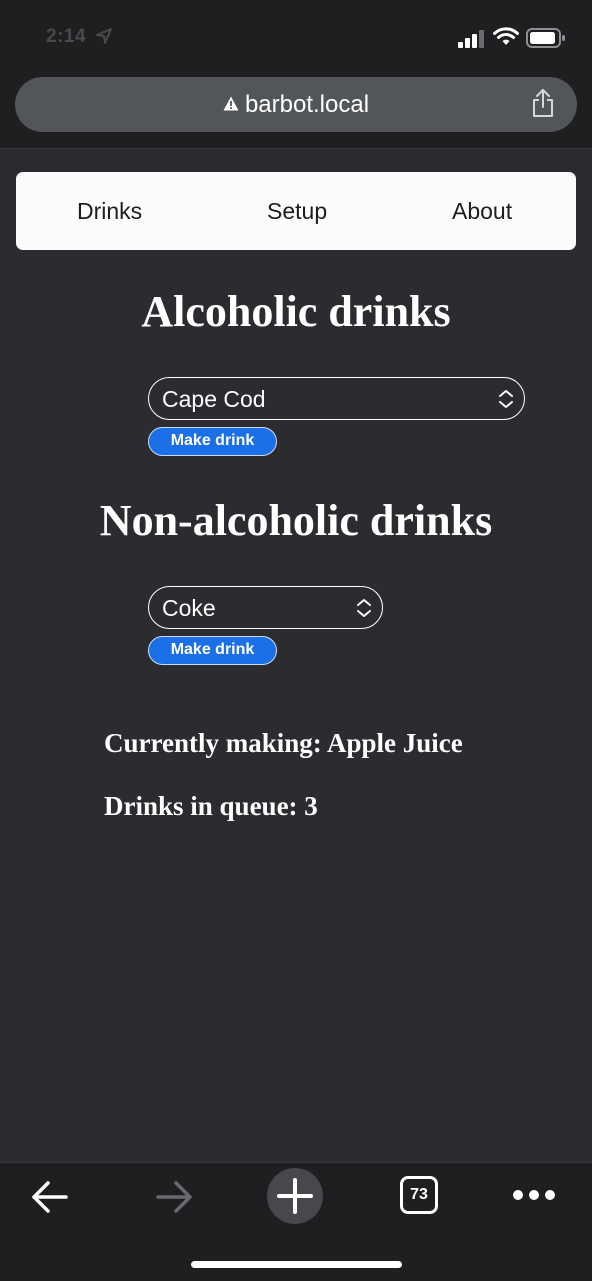 The width and height of the screenshot is (592, 1281). Describe the element at coordinates (66, 36) in the screenshot. I see `status-time: 2:14` at that location.